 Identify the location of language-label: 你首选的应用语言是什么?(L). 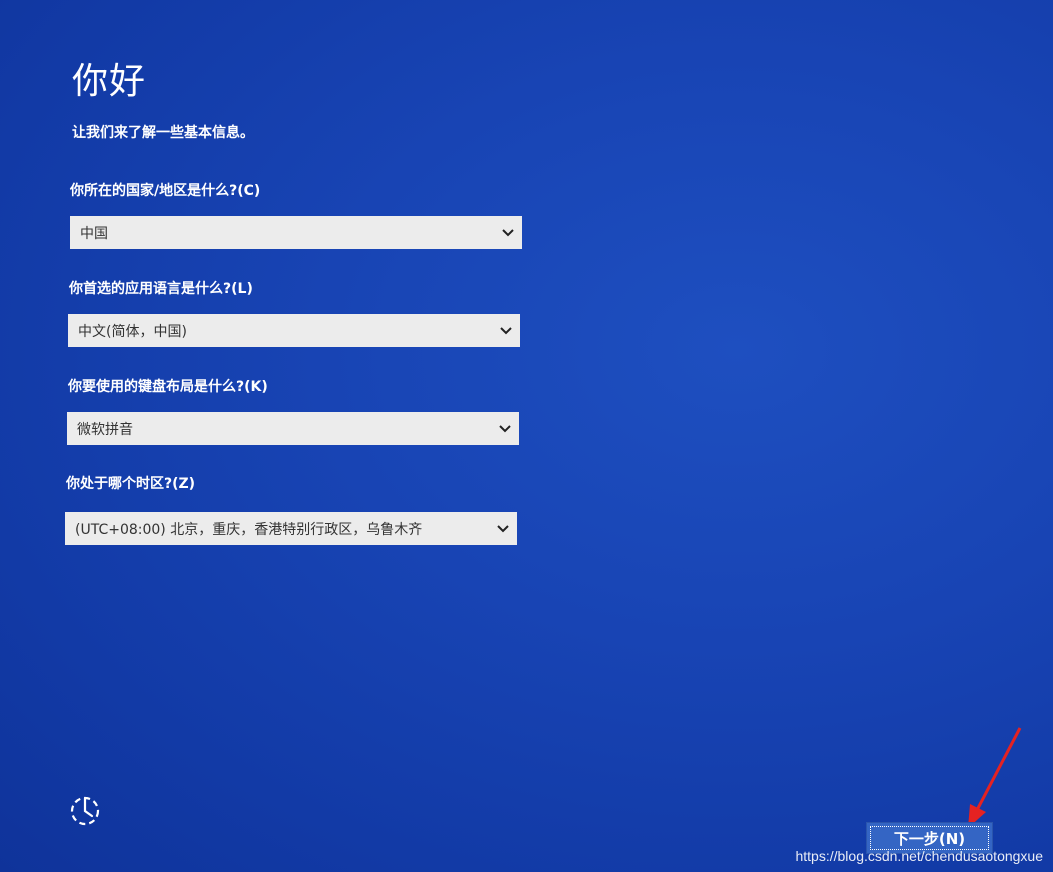
(161, 289).